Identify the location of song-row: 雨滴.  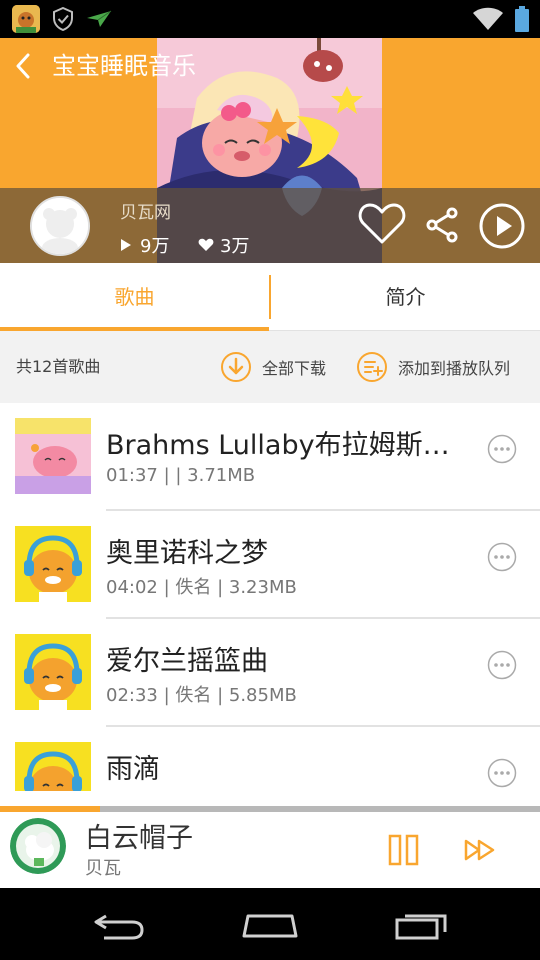
(270, 759).